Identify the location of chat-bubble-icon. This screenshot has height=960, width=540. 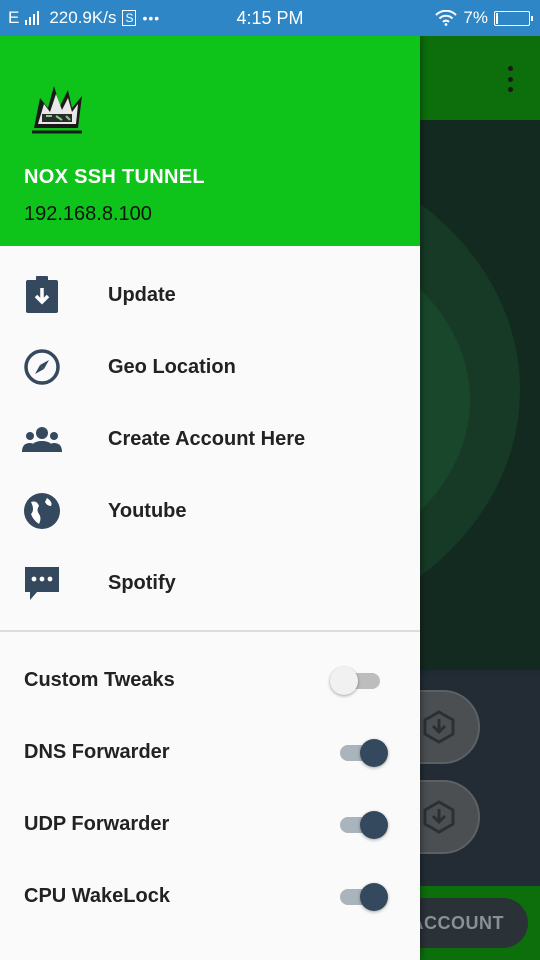
(42, 583).